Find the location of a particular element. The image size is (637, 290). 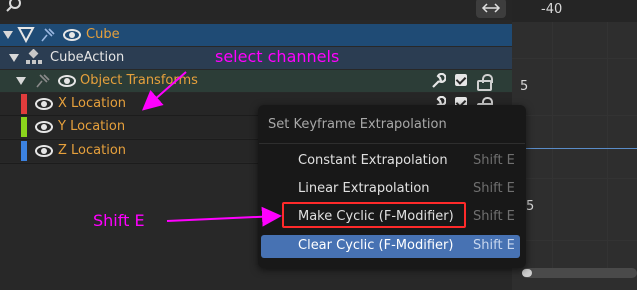

menu-item-linear-extrapolation: Linear Extrapolation Shift E is located at coordinates (390, 189).